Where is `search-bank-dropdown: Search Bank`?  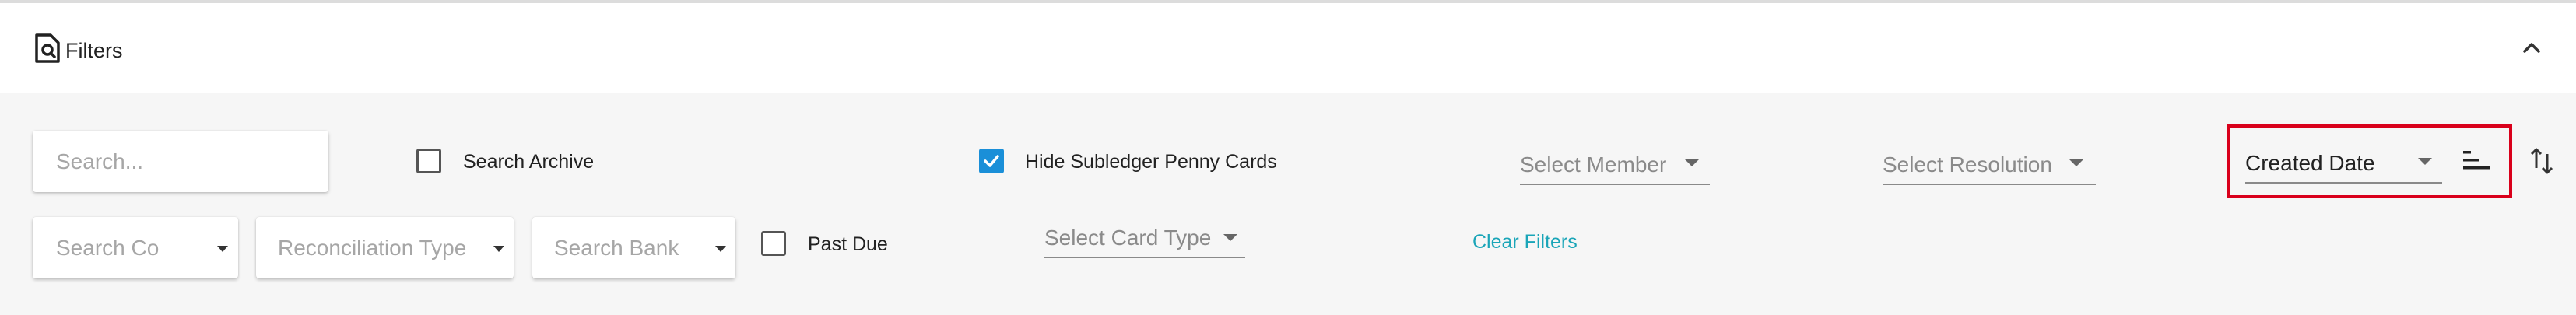
search-bank-dropdown: Search Bank is located at coordinates (634, 247).